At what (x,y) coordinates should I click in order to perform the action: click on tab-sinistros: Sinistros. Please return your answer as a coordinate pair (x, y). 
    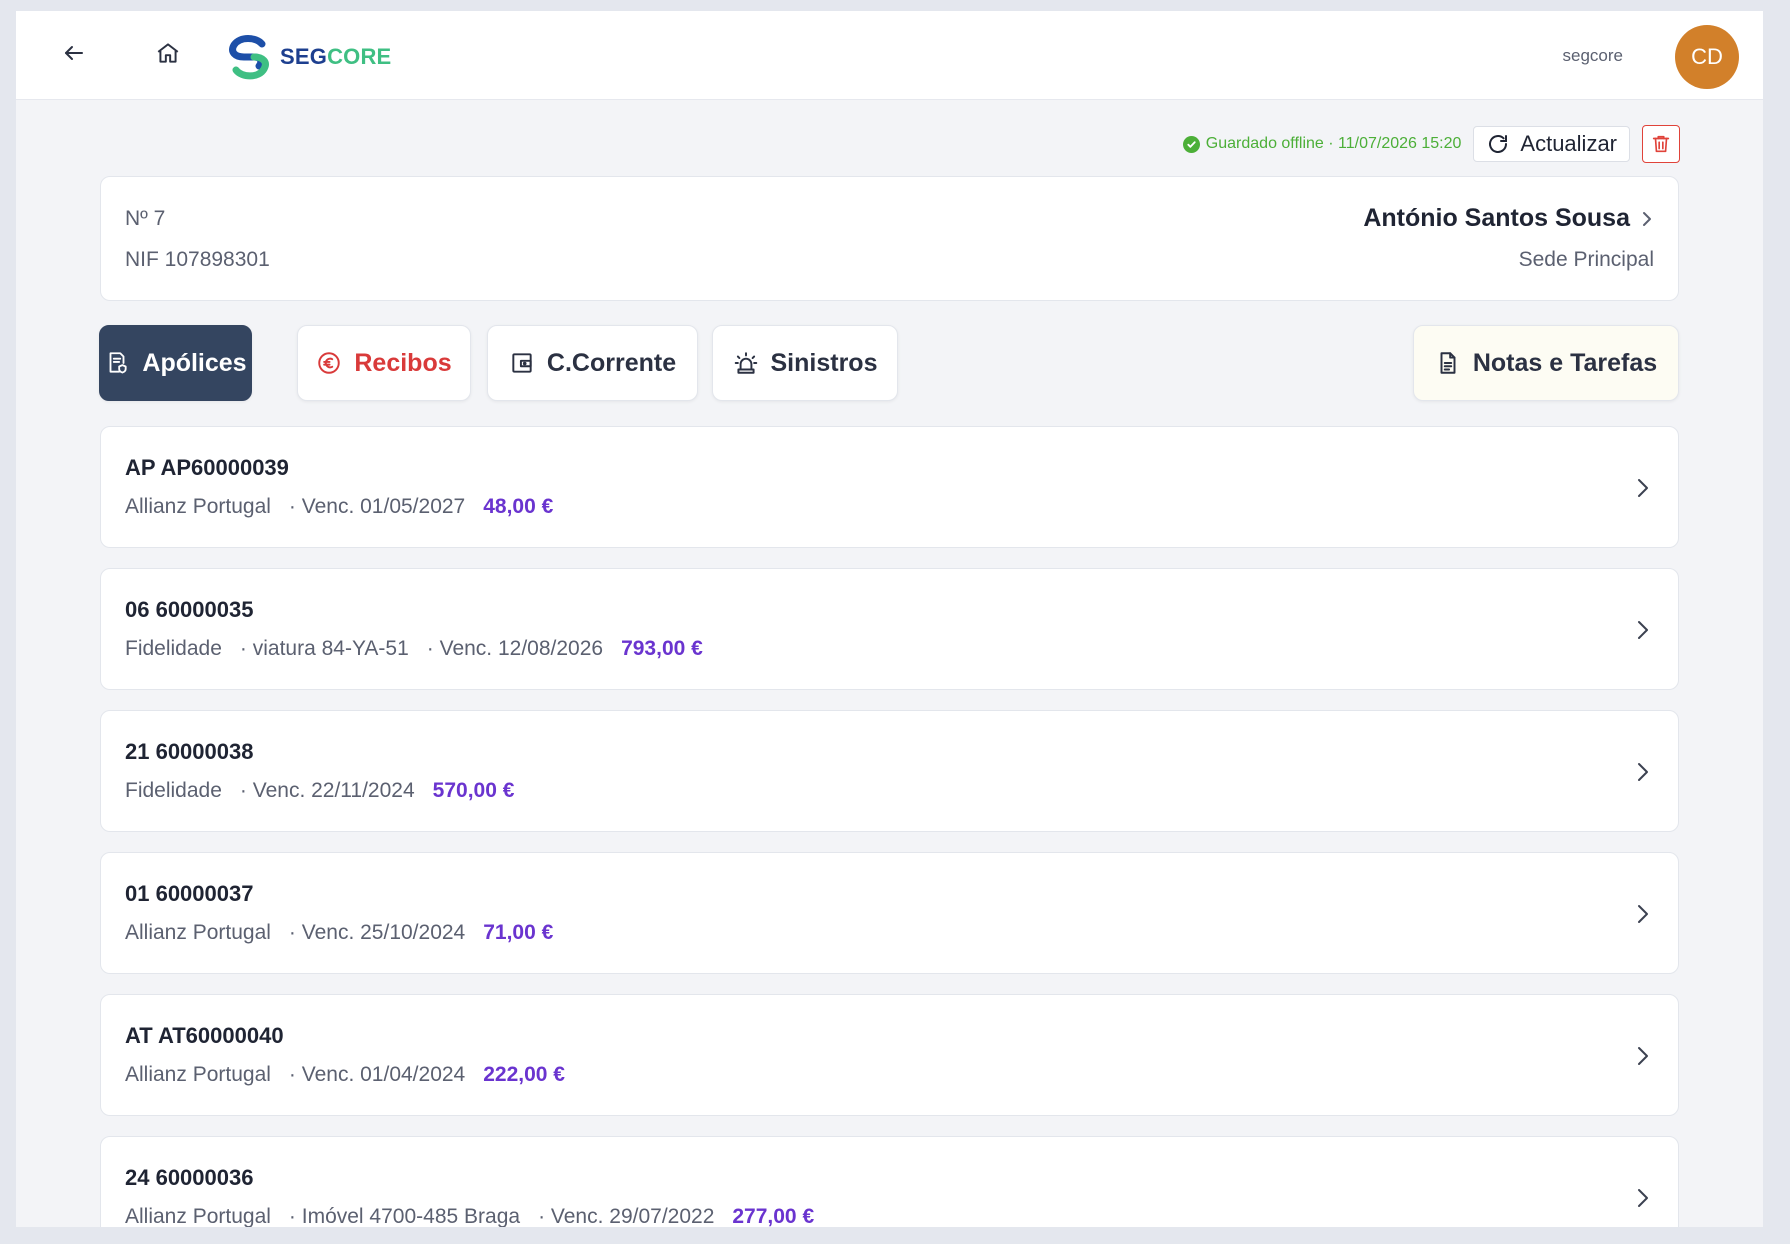
    Looking at the image, I should click on (805, 363).